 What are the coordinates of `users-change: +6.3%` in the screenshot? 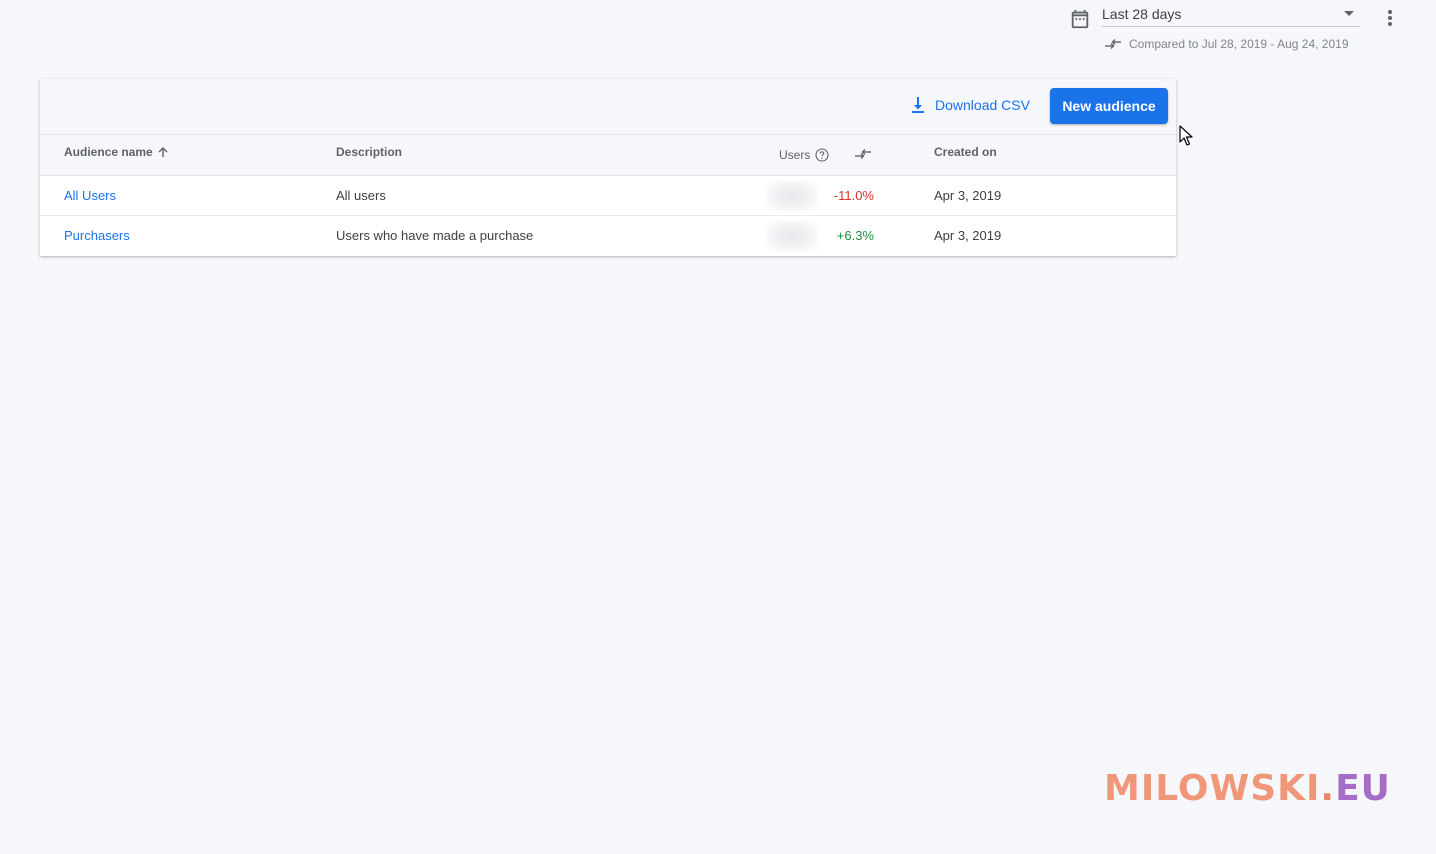 It's located at (855, 235).